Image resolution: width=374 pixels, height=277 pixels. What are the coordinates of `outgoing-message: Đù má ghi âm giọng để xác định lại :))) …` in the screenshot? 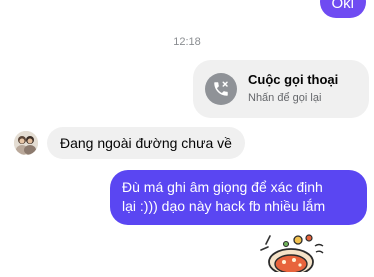 It's located at (238, 197).